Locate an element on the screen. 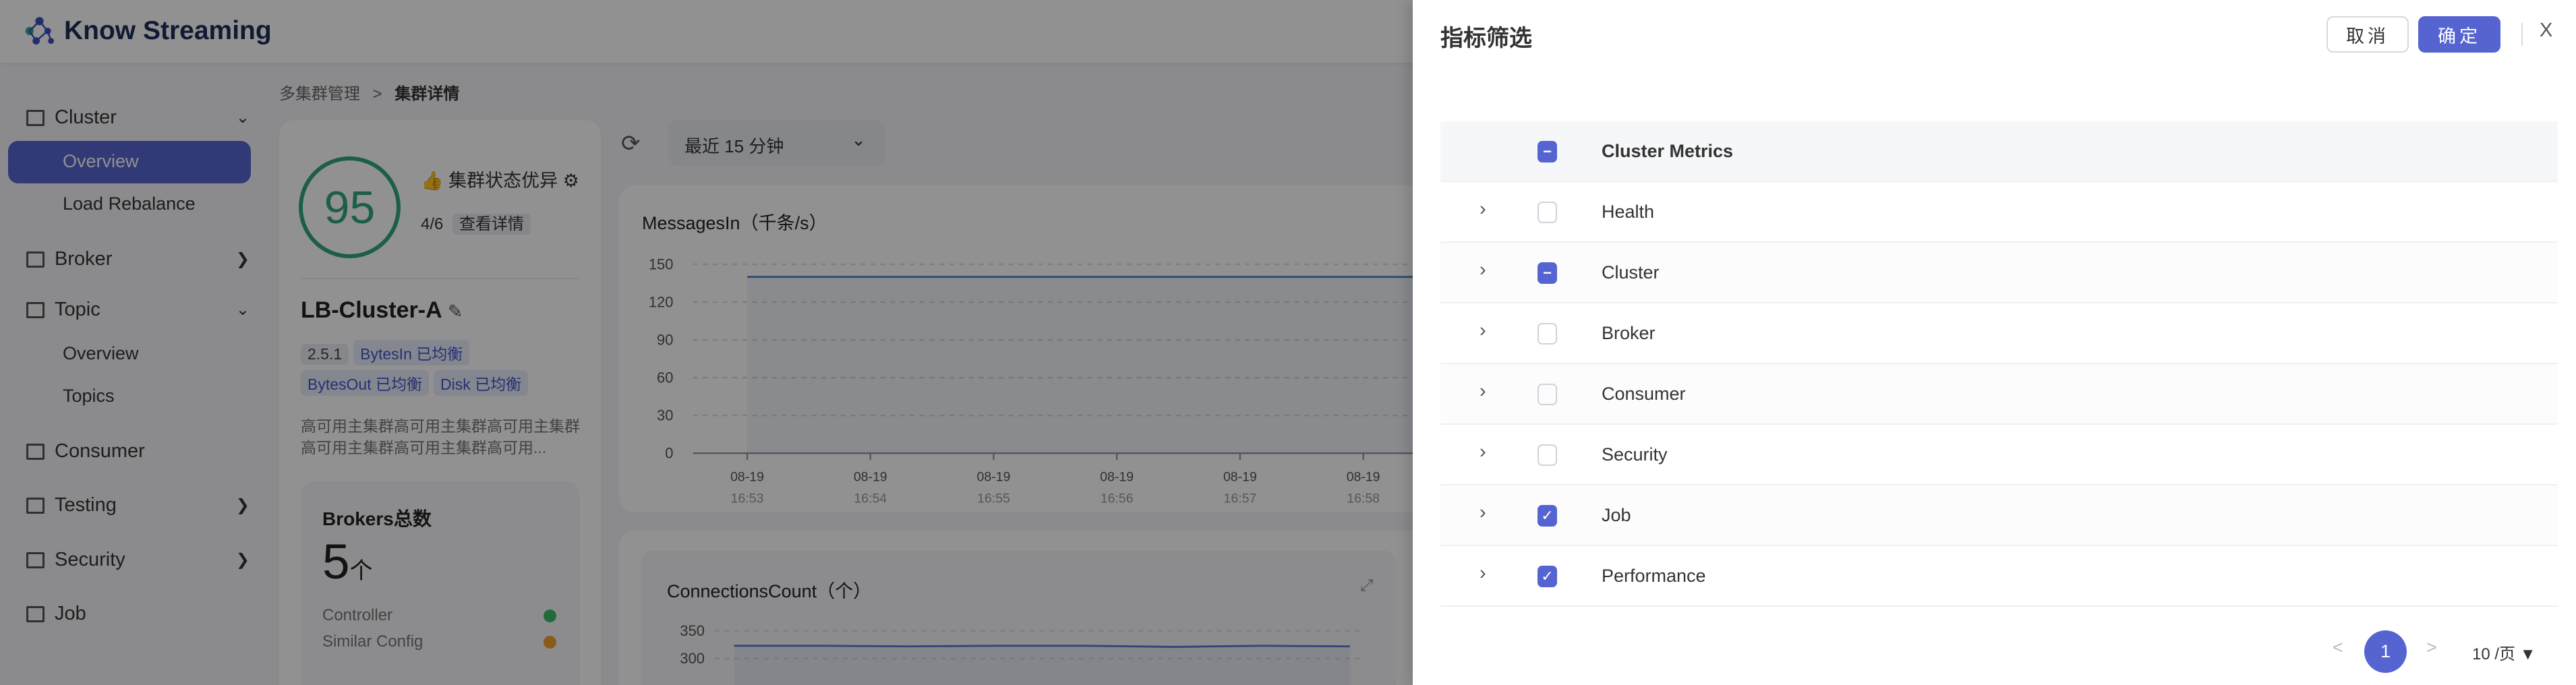 This screenshot has height=685, width=2576. cancel-button: 取消 is located at coordinates (2367, 34).